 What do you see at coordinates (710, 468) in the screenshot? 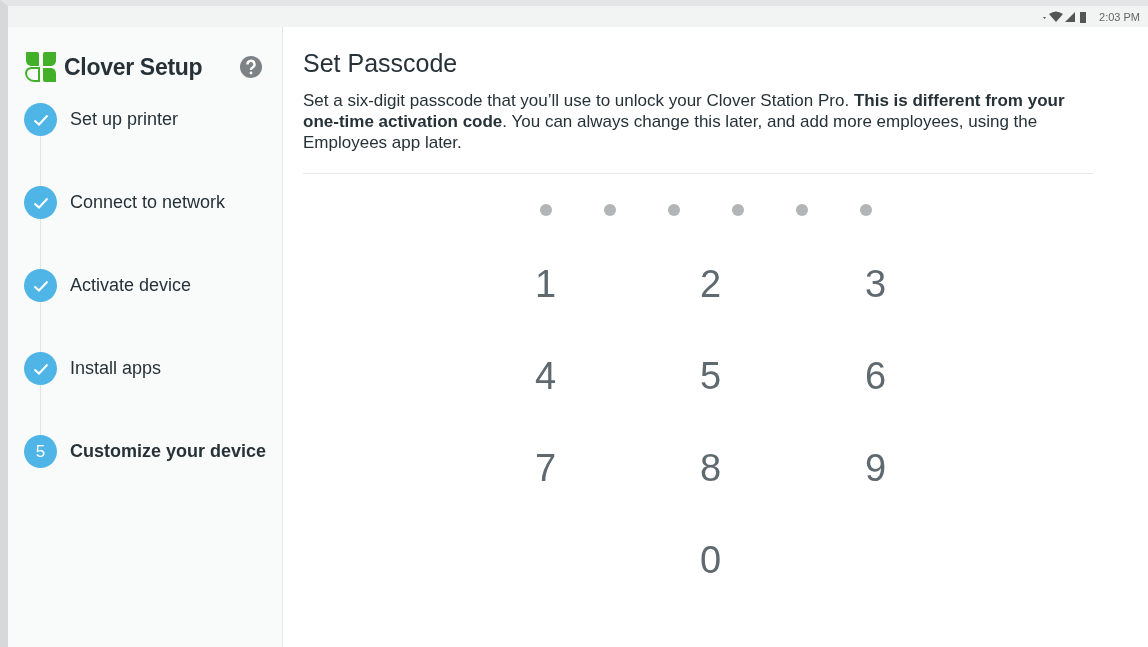
I see `keypad-key: 8` at bounding box center [710, 468].